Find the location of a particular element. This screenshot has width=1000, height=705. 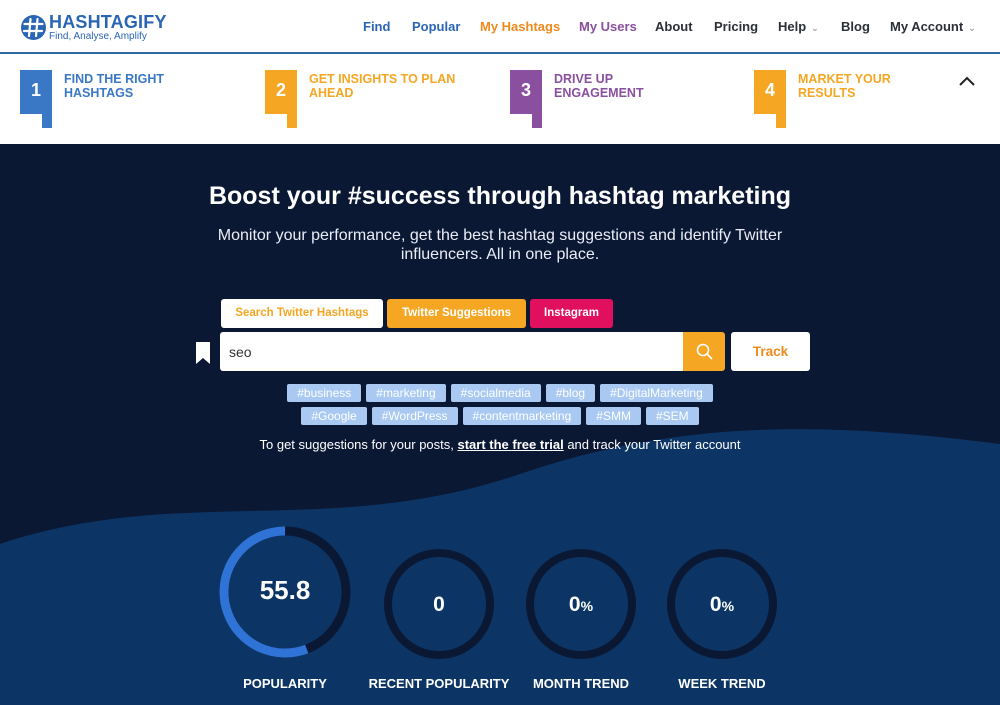

recent-popularity-label: RECENT POPULARITY is located at coordinates (439, 683).